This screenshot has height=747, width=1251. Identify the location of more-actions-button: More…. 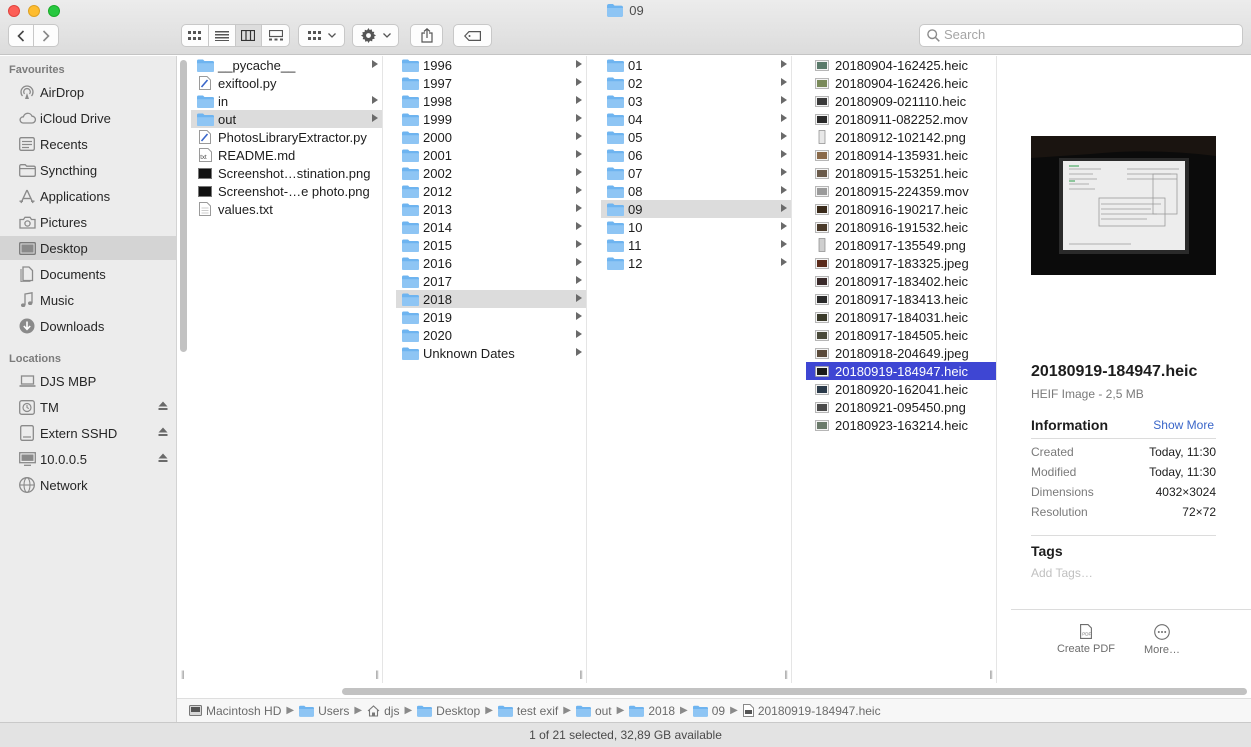
(1162, 640).